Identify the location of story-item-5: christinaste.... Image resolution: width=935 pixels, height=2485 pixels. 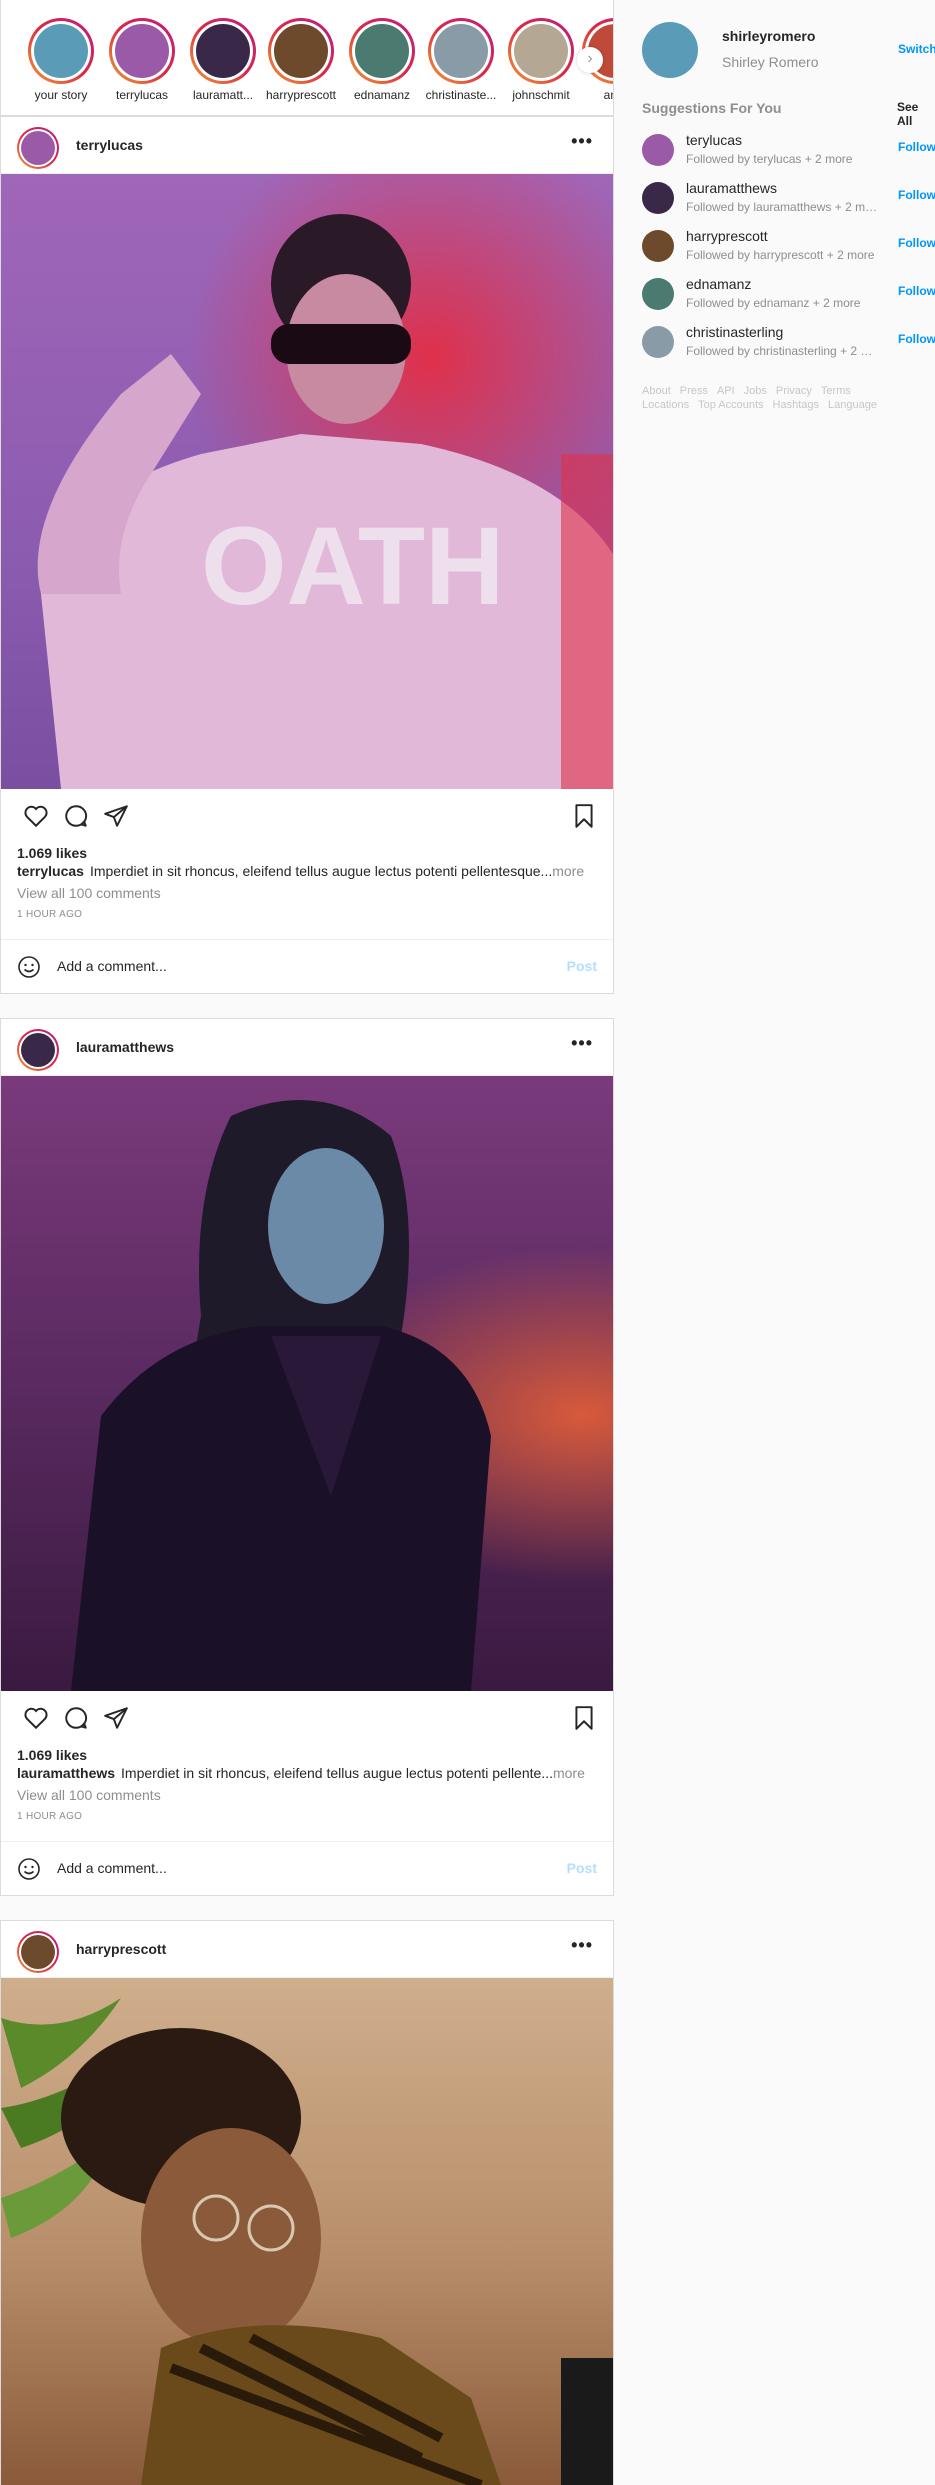
(461, 60).